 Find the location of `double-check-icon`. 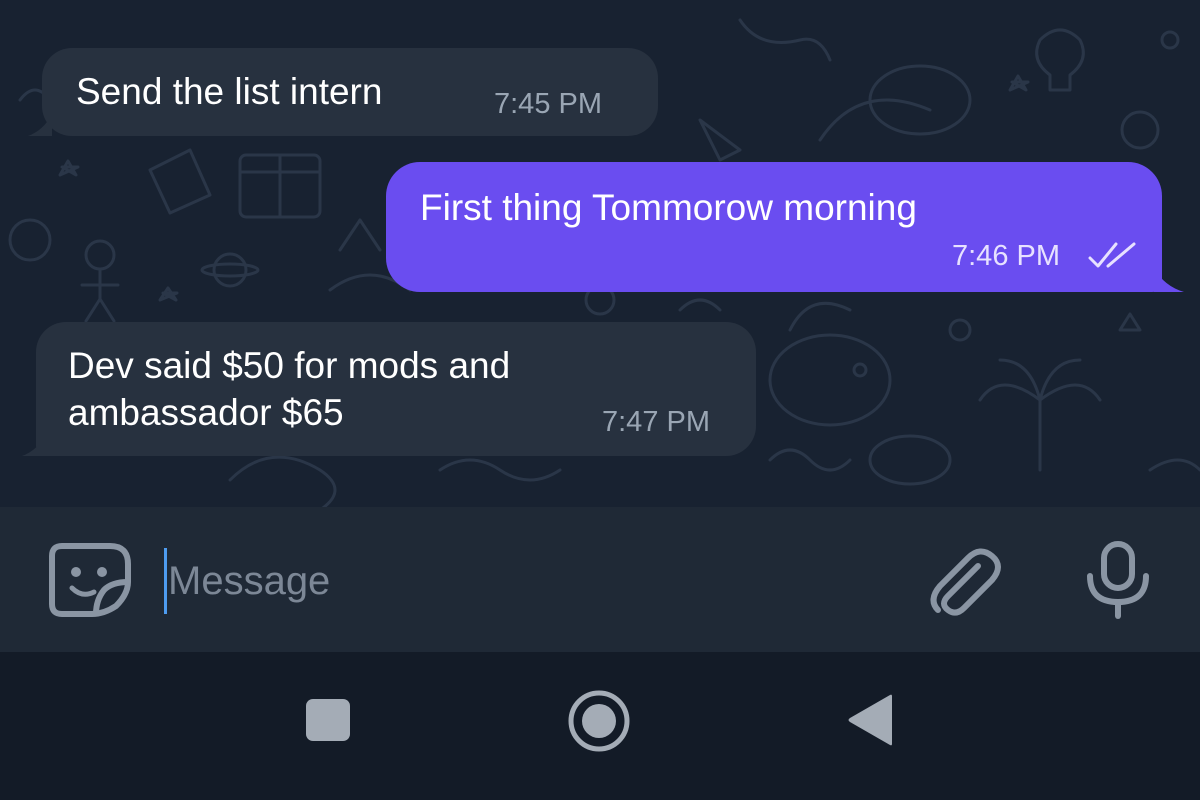

double-check-icon is located at coordinates (1112, 255).